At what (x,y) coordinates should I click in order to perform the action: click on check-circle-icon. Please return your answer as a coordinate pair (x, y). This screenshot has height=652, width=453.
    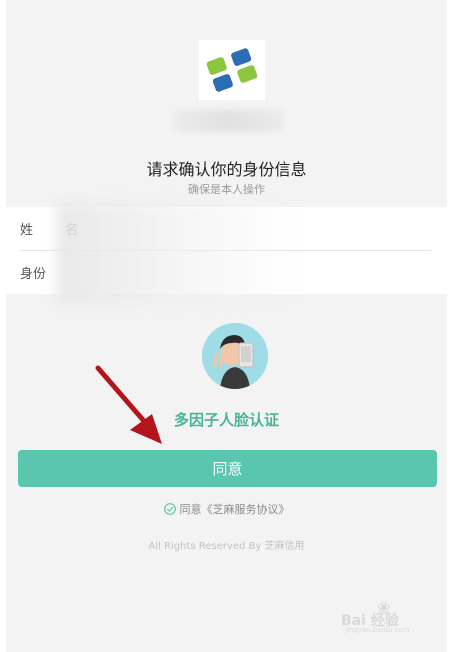
    Looking at the image, I should click on (169, 509).